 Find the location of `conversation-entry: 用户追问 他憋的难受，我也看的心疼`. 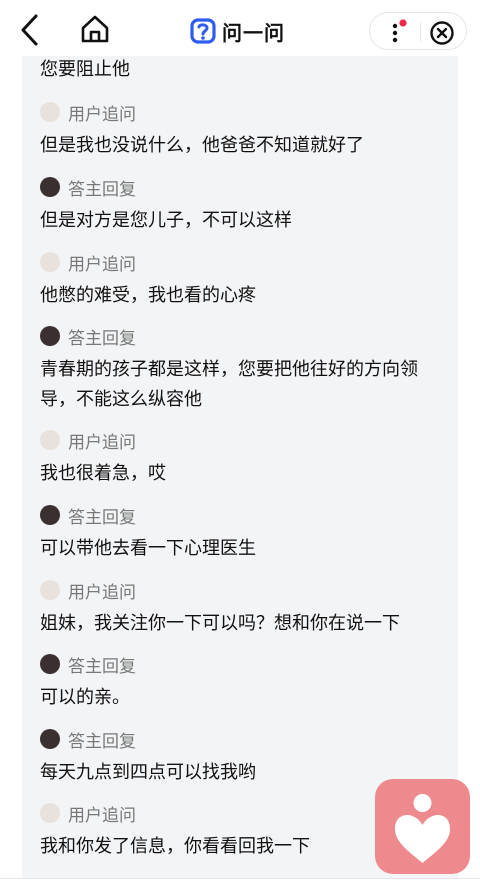

conversation-entry: 用户追问 他憋的难受，我也看的心疼 is located at coordinates (245, 280).